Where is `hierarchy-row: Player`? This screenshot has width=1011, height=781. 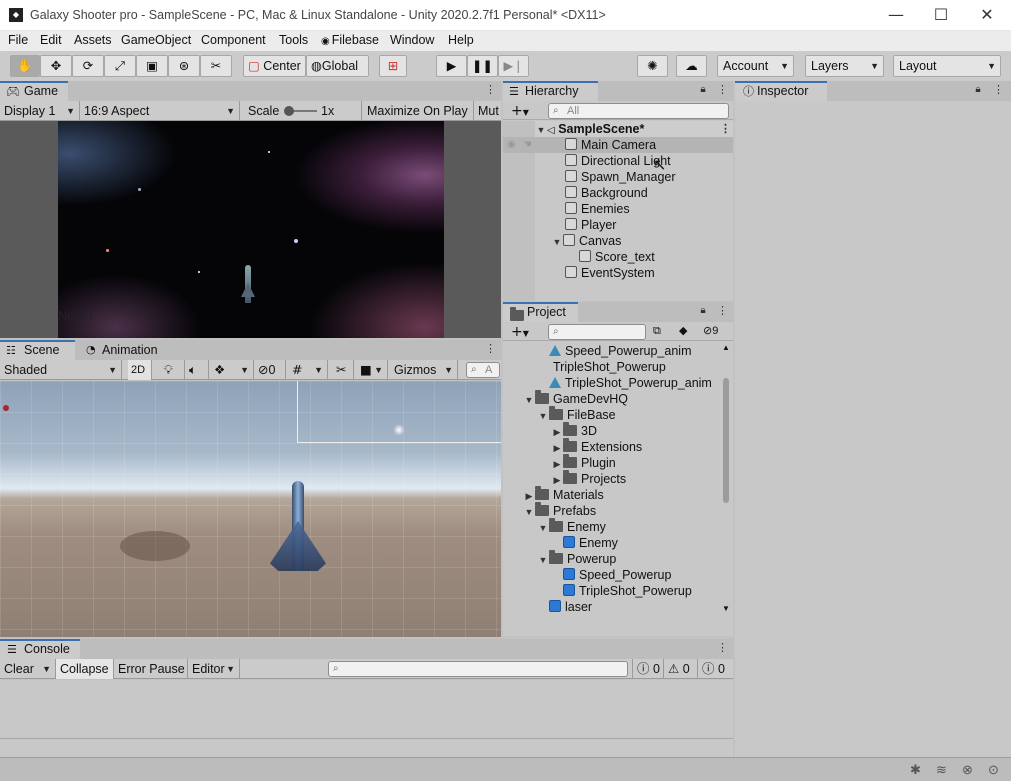 hierarchy-row: Player is located at coordinates (590, 225).